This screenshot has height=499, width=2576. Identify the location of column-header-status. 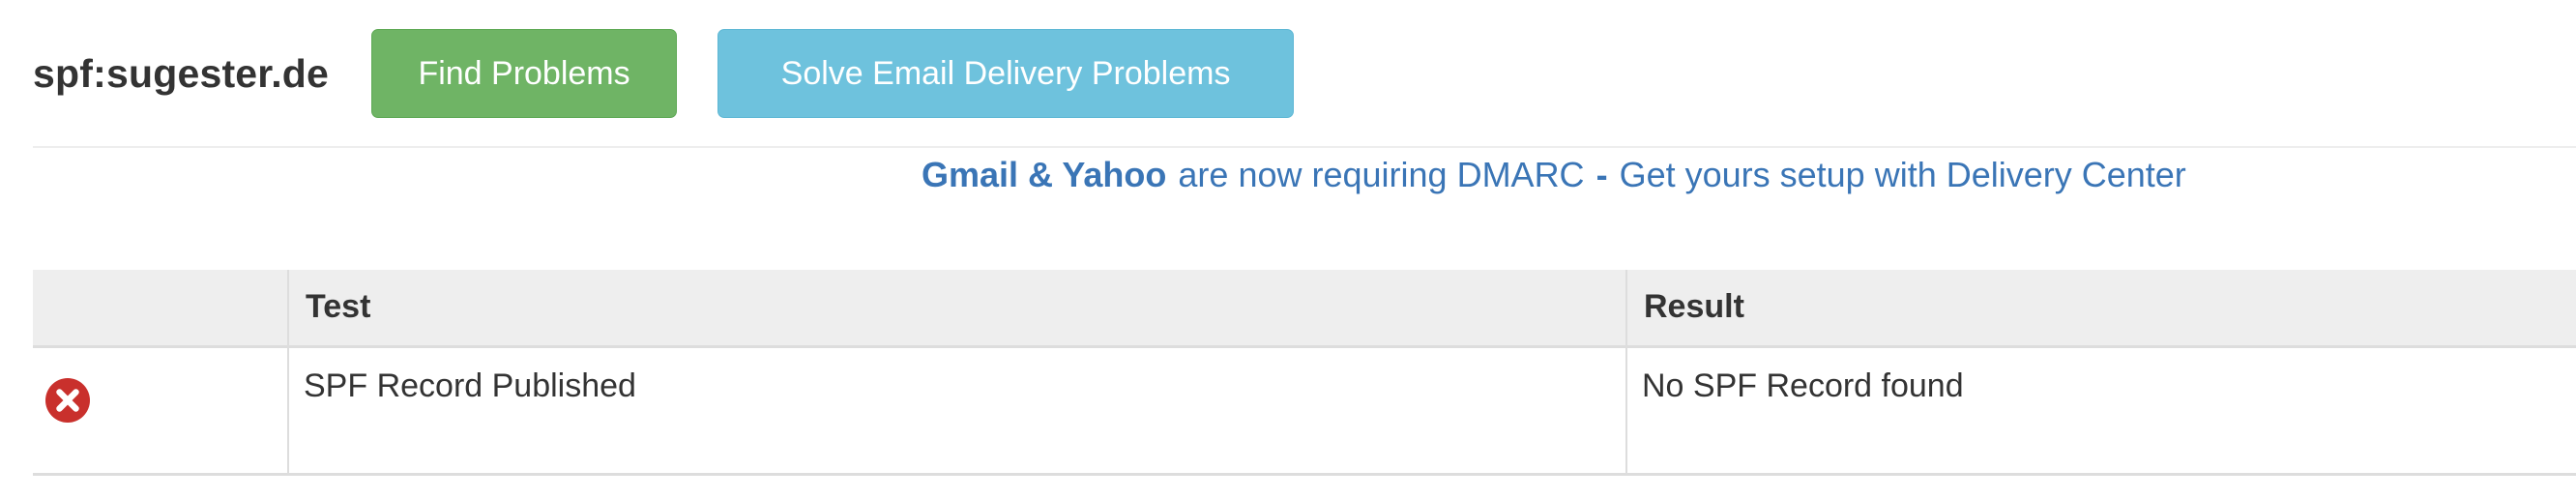
(160, 309).